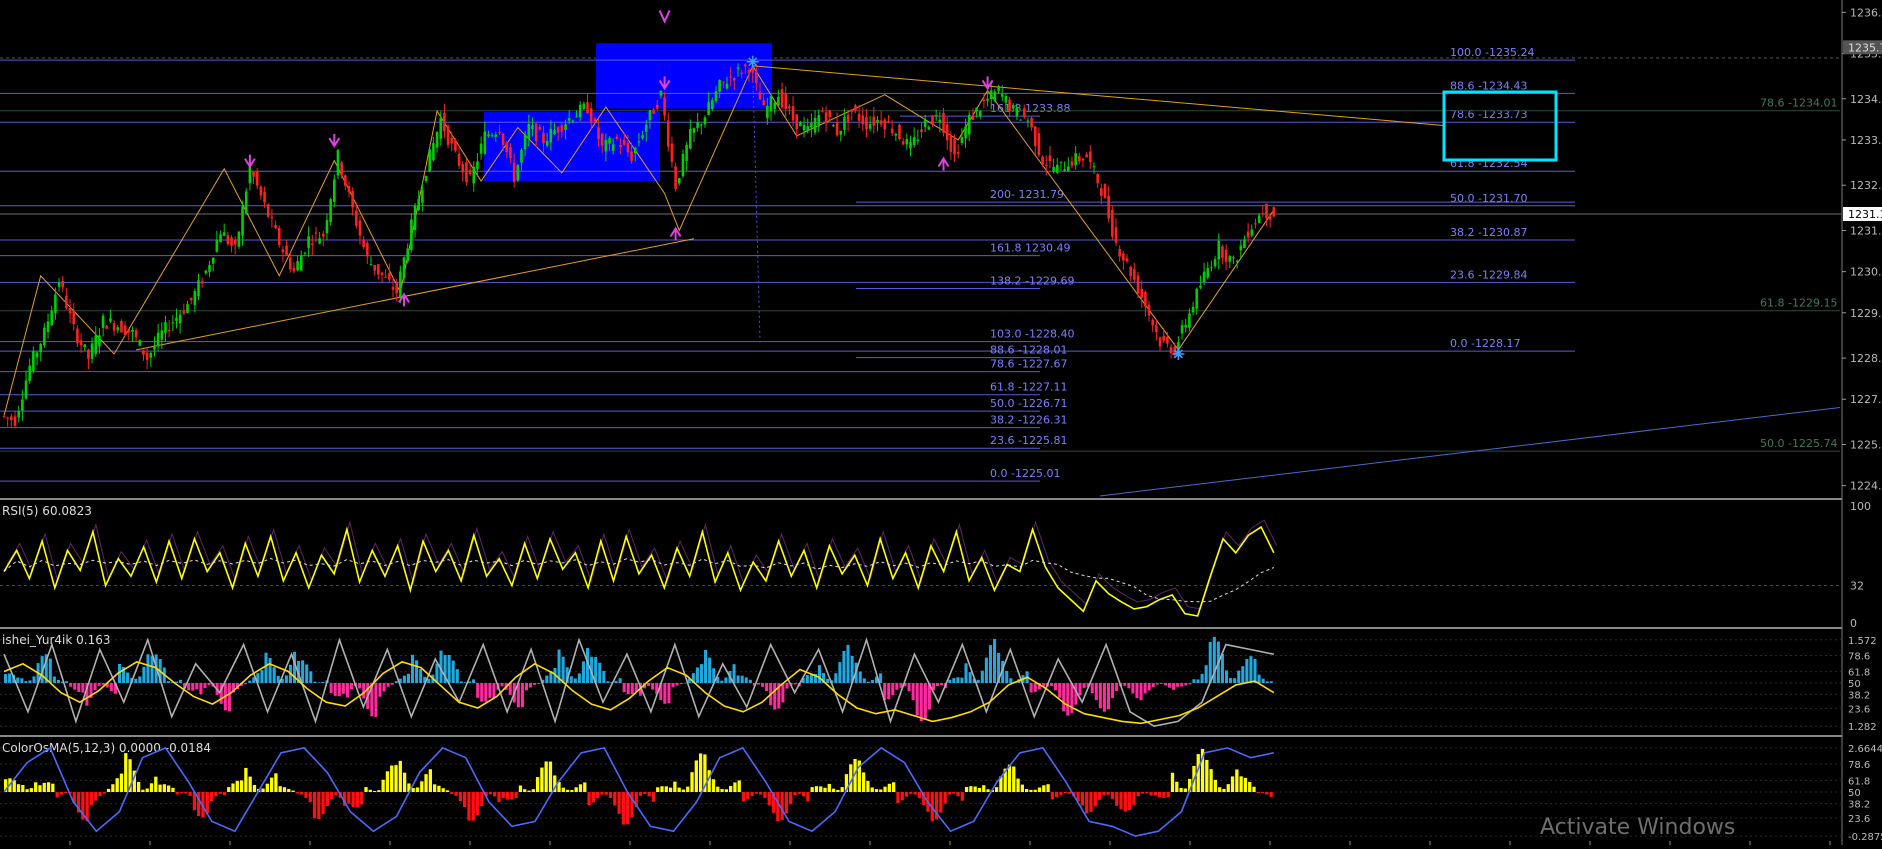 This screenshot has height=849, width=1882. I want to click on price-tick-label: 1229.1, so click(1866, 313).